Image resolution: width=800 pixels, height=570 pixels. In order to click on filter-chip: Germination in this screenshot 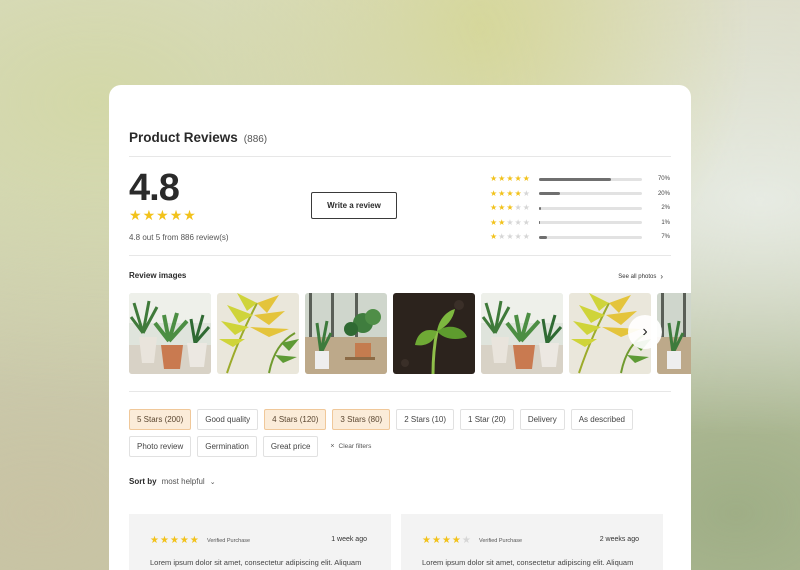, I will do `click(227, 446)`.